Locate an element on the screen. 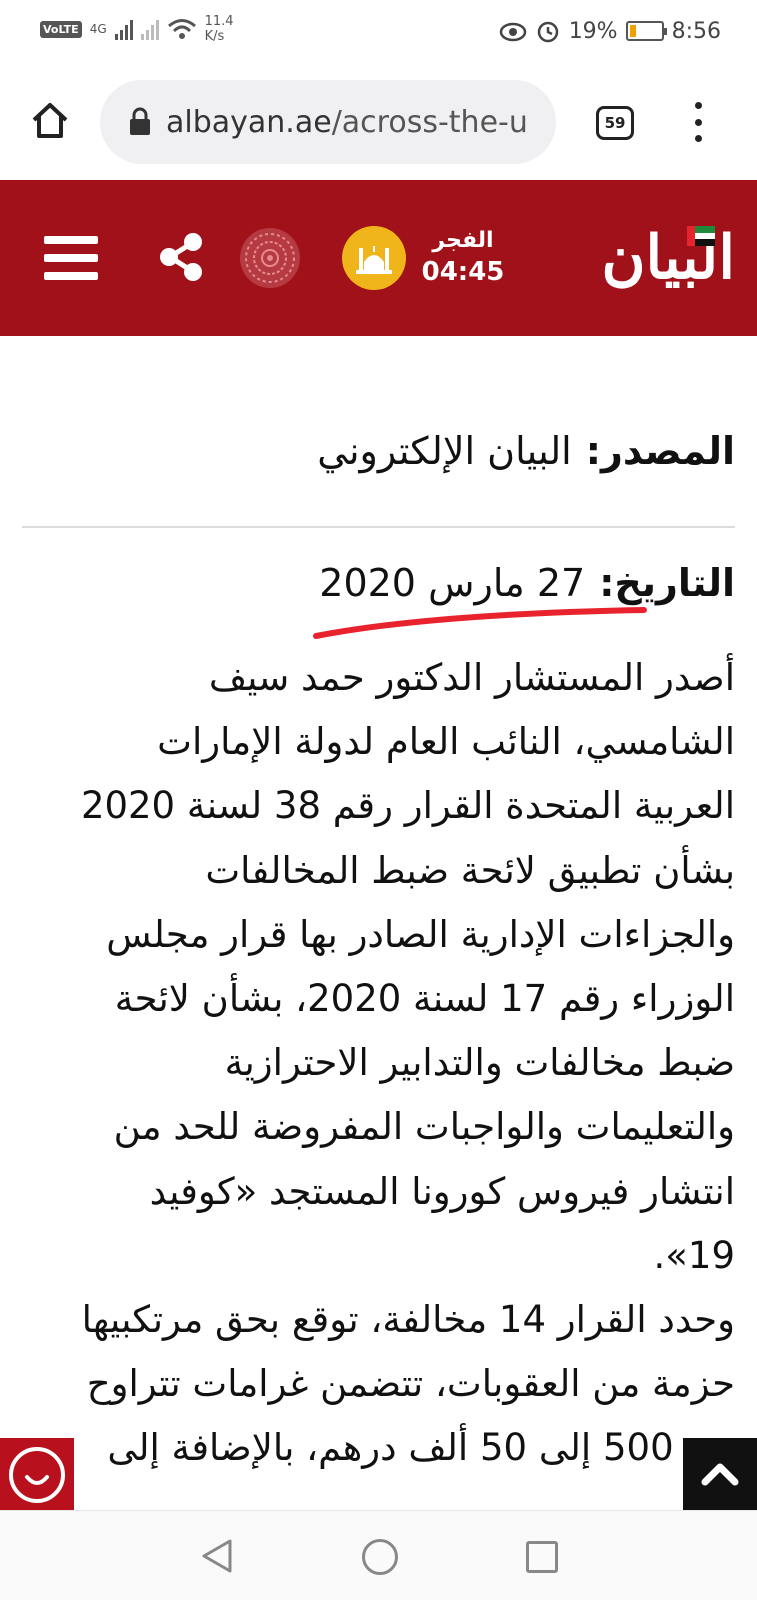  paragraph-1-line: العربية المتحدة القرار رقم 38 لسنة 2020 is located at coordinates (407, 806).